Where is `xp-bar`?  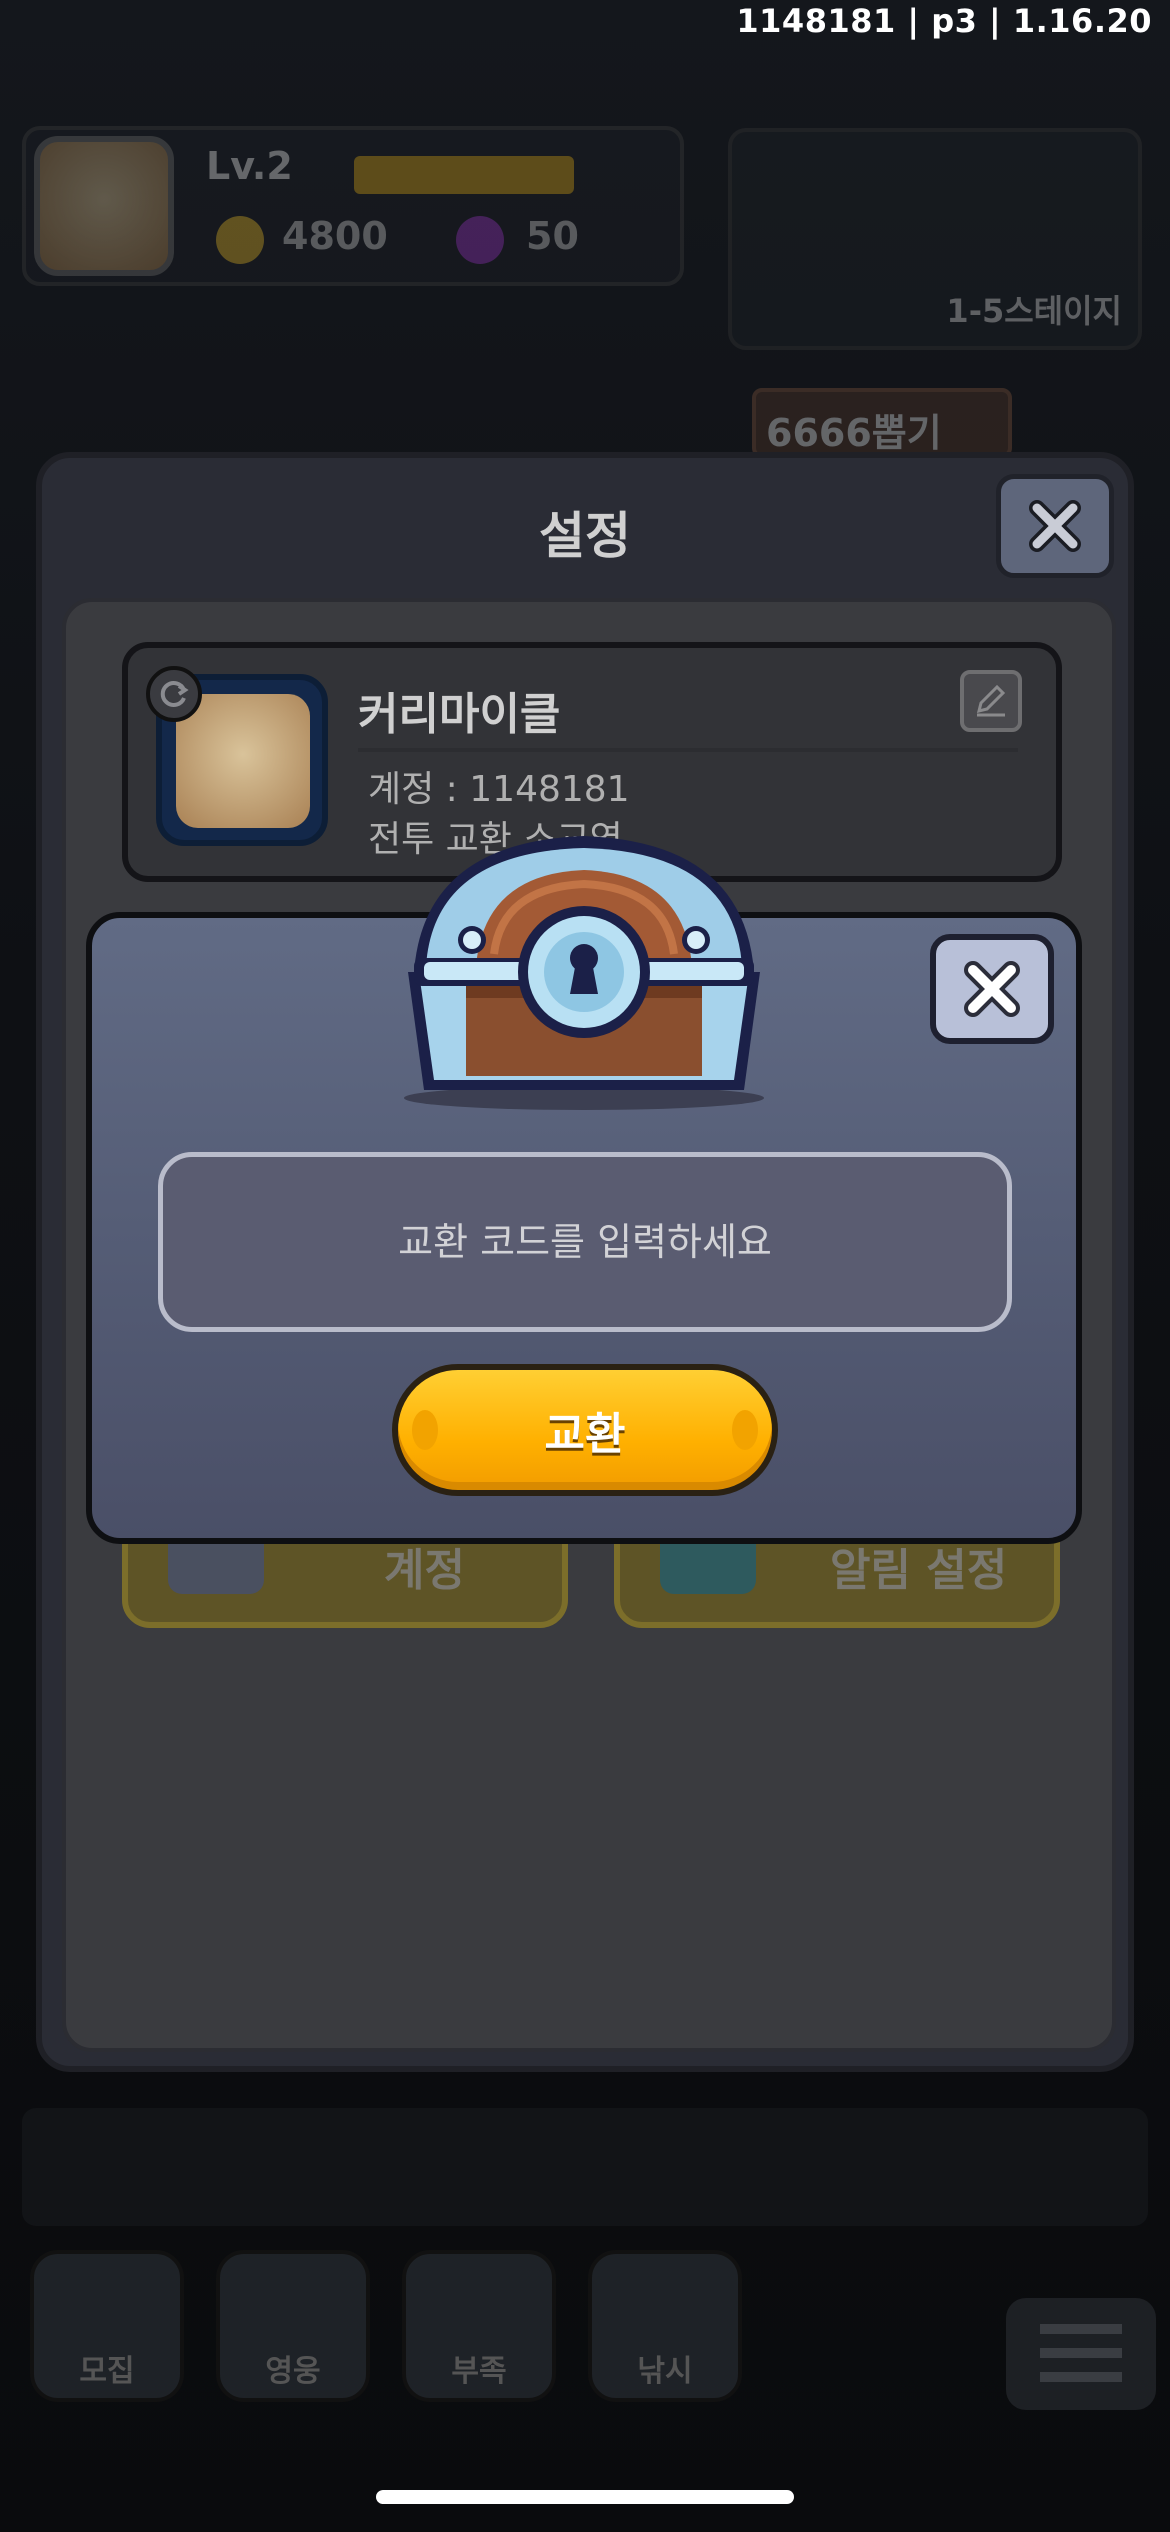
xp-bar is located at coordinates (464, 175).